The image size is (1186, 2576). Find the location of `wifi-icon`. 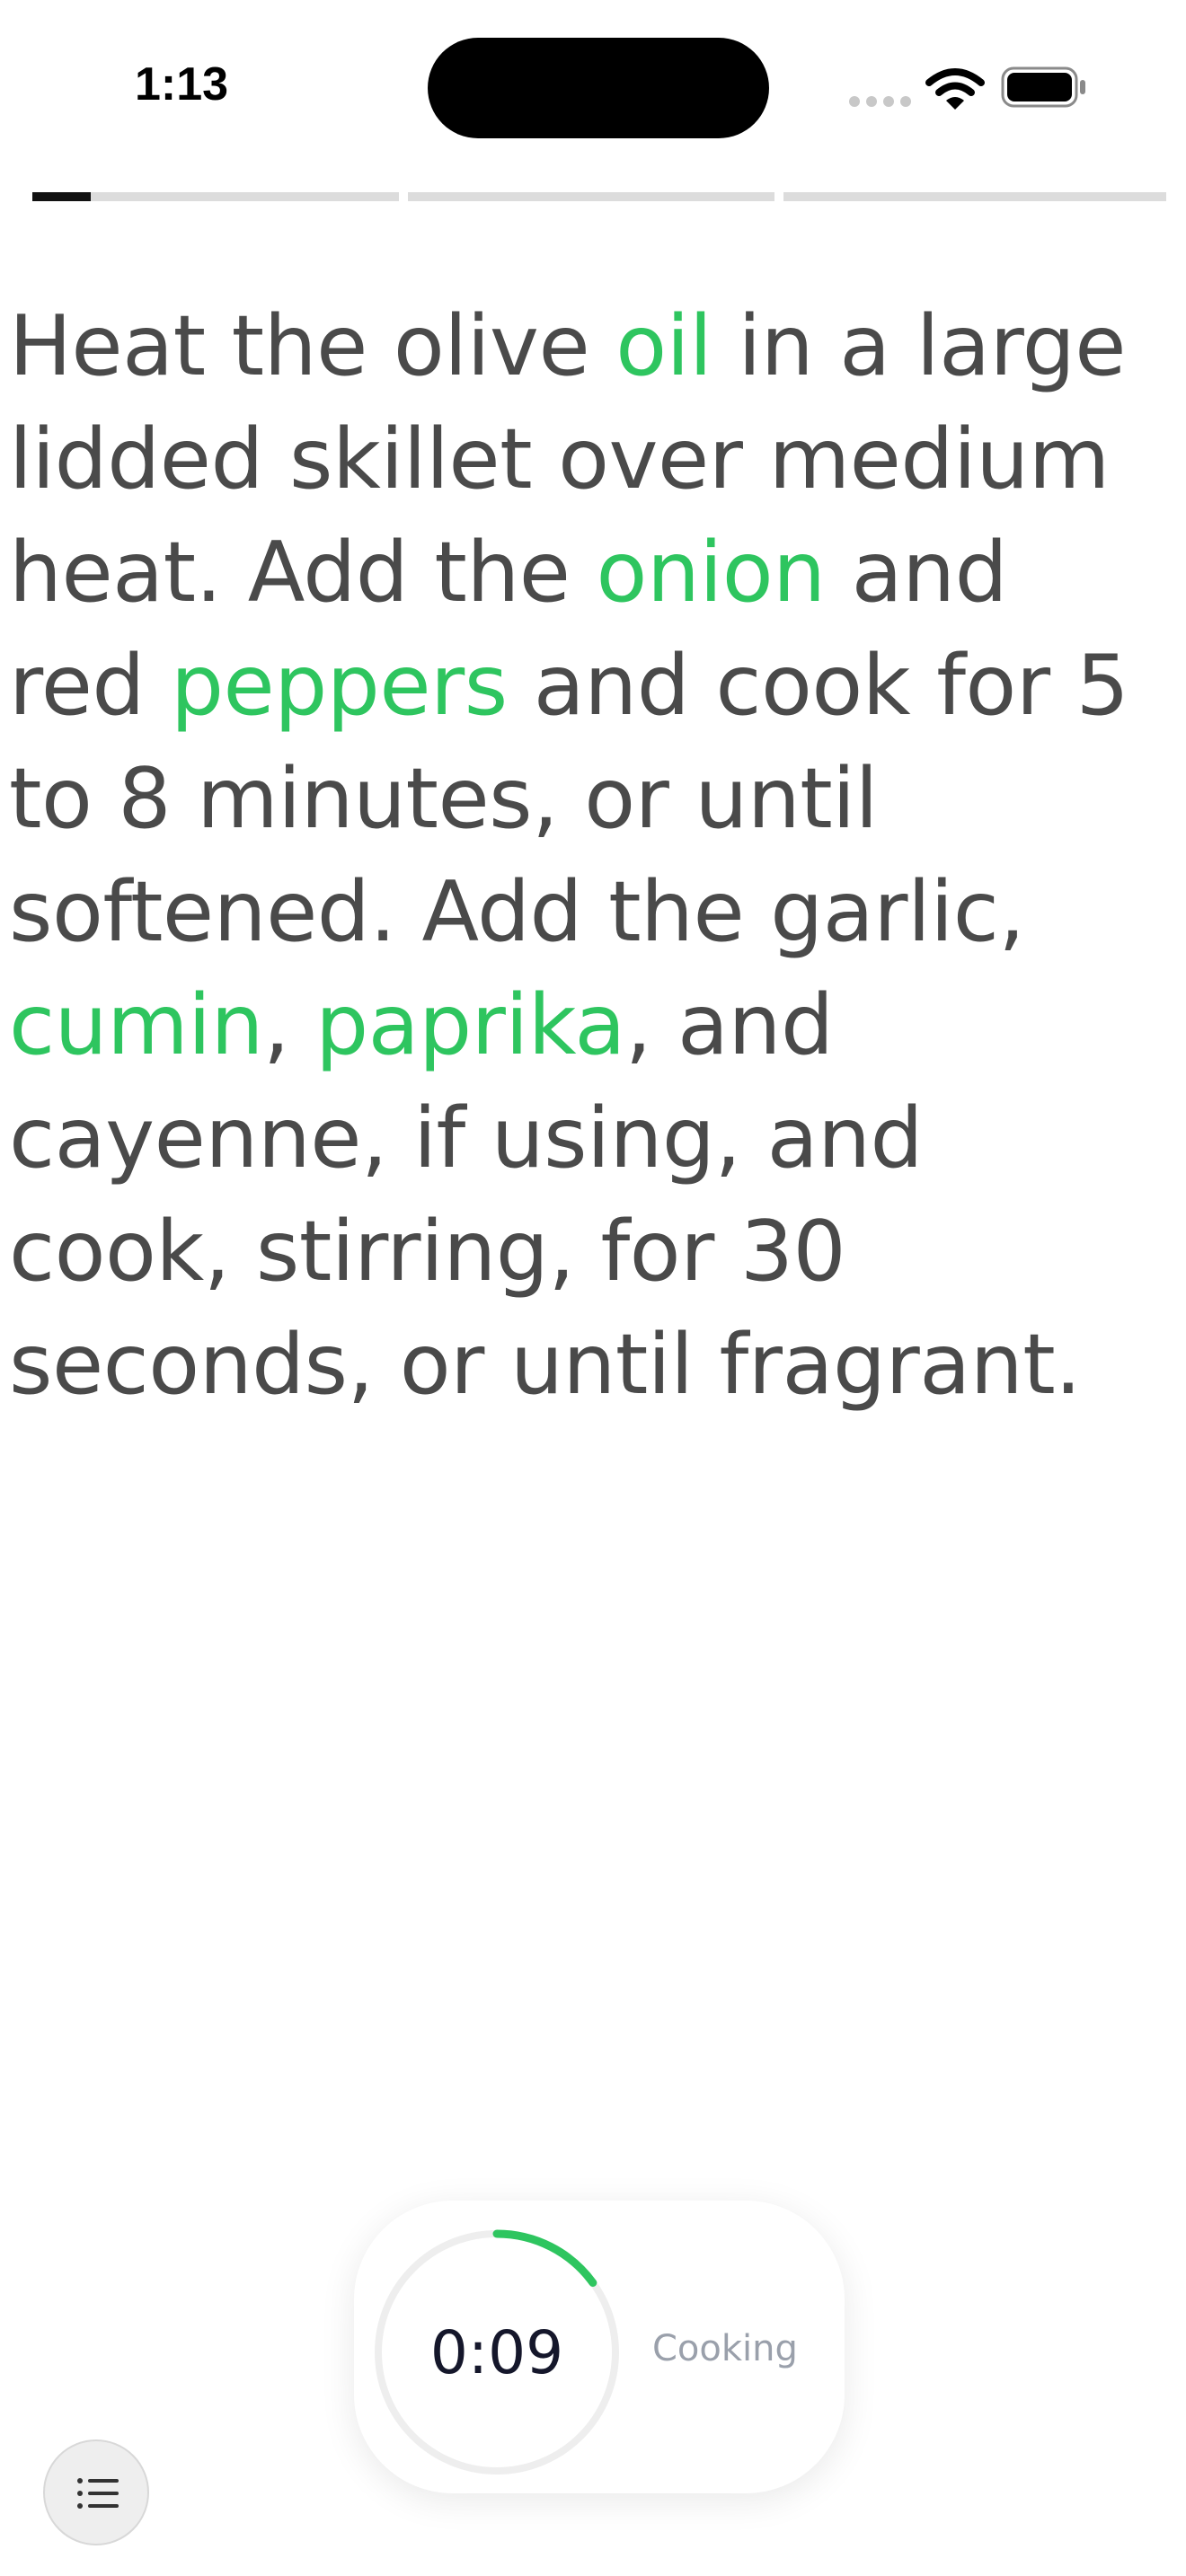

wifi-icon is located at coordinates (955, 89).